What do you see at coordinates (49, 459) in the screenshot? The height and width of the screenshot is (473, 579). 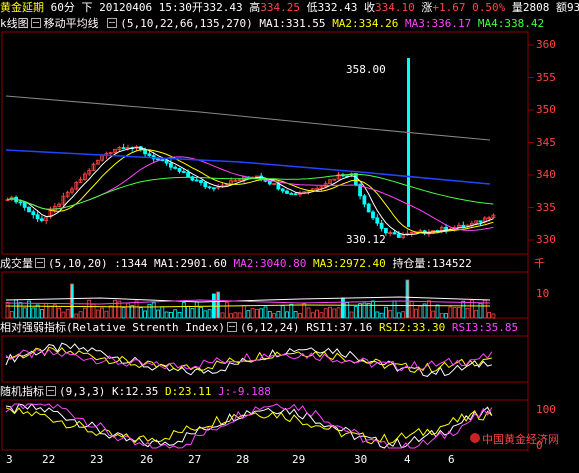 I see `x-tick-label: 22` at bounding box center [49, 459].